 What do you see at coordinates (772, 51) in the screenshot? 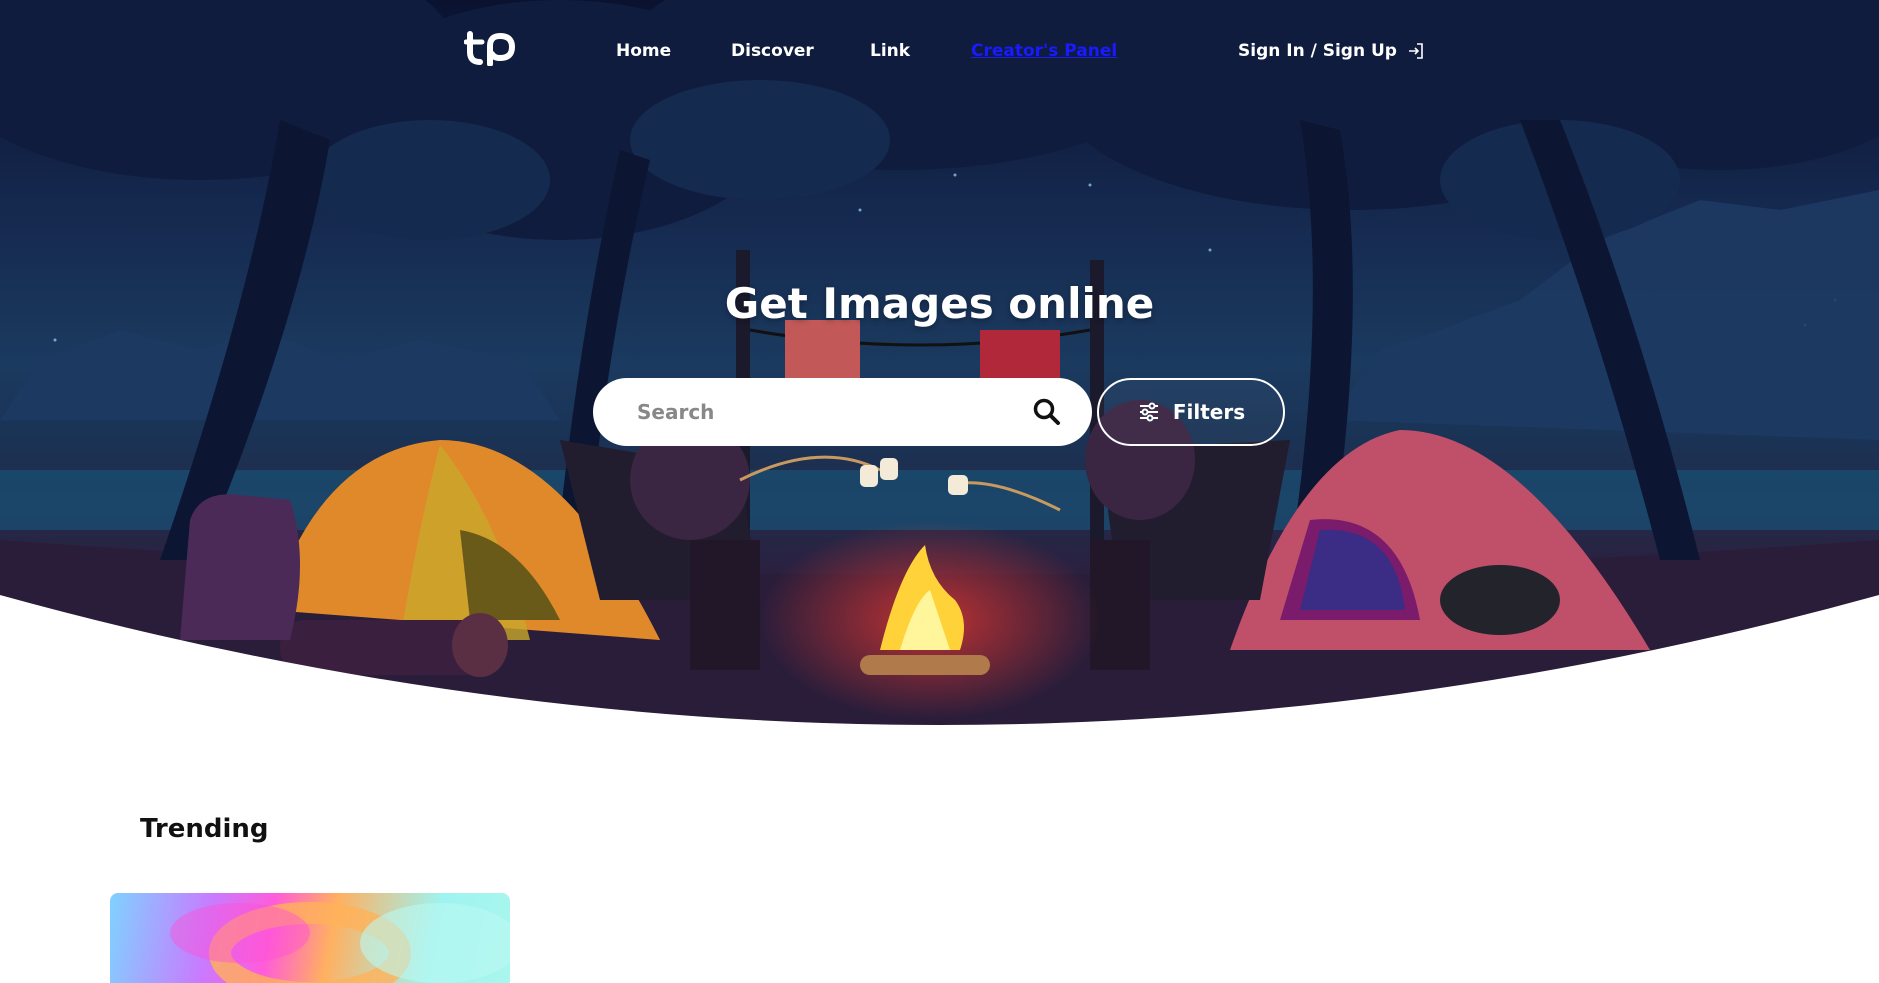
I see `nav-discover: Discover` at bounding box center [772, 51].